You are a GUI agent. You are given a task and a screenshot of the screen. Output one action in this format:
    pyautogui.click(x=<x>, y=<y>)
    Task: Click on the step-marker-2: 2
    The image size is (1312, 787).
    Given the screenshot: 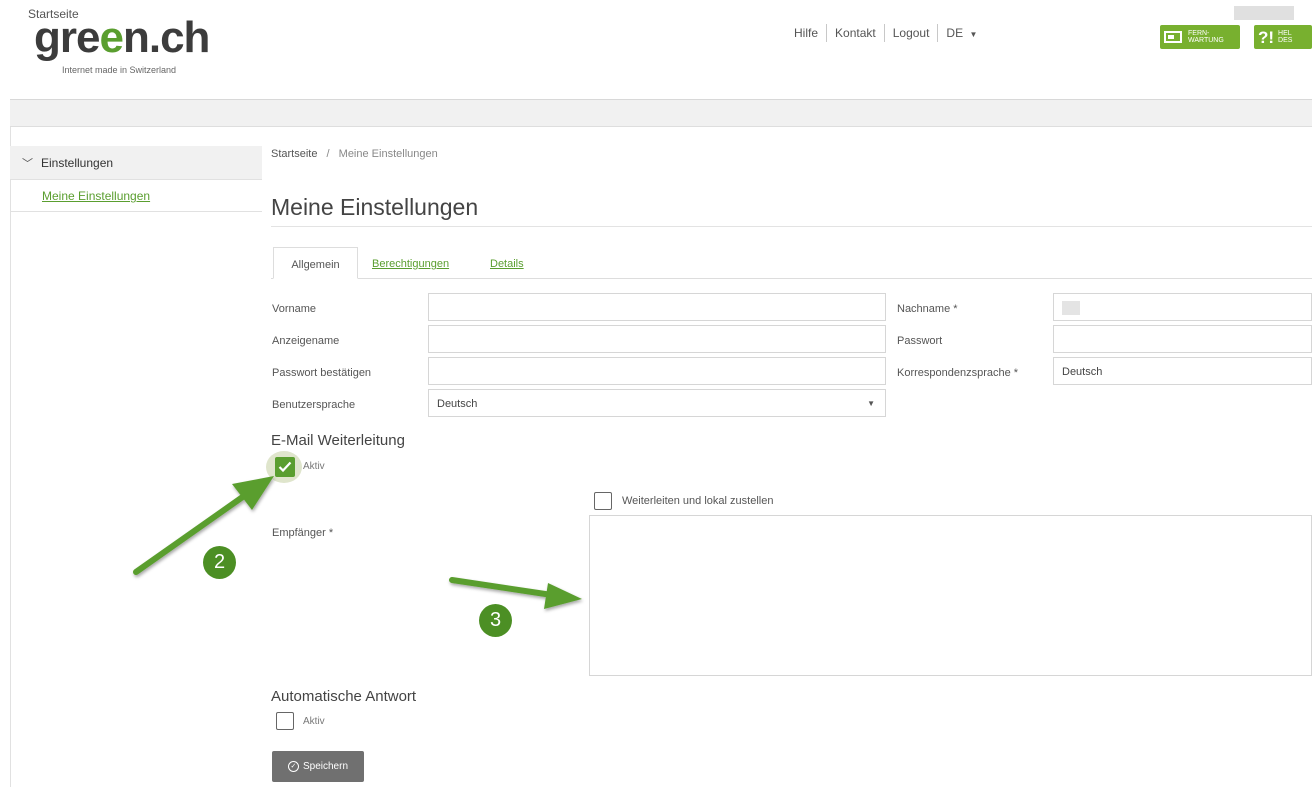 What is the action you would take?
    pyautogui.click(x=219, y=562)
    